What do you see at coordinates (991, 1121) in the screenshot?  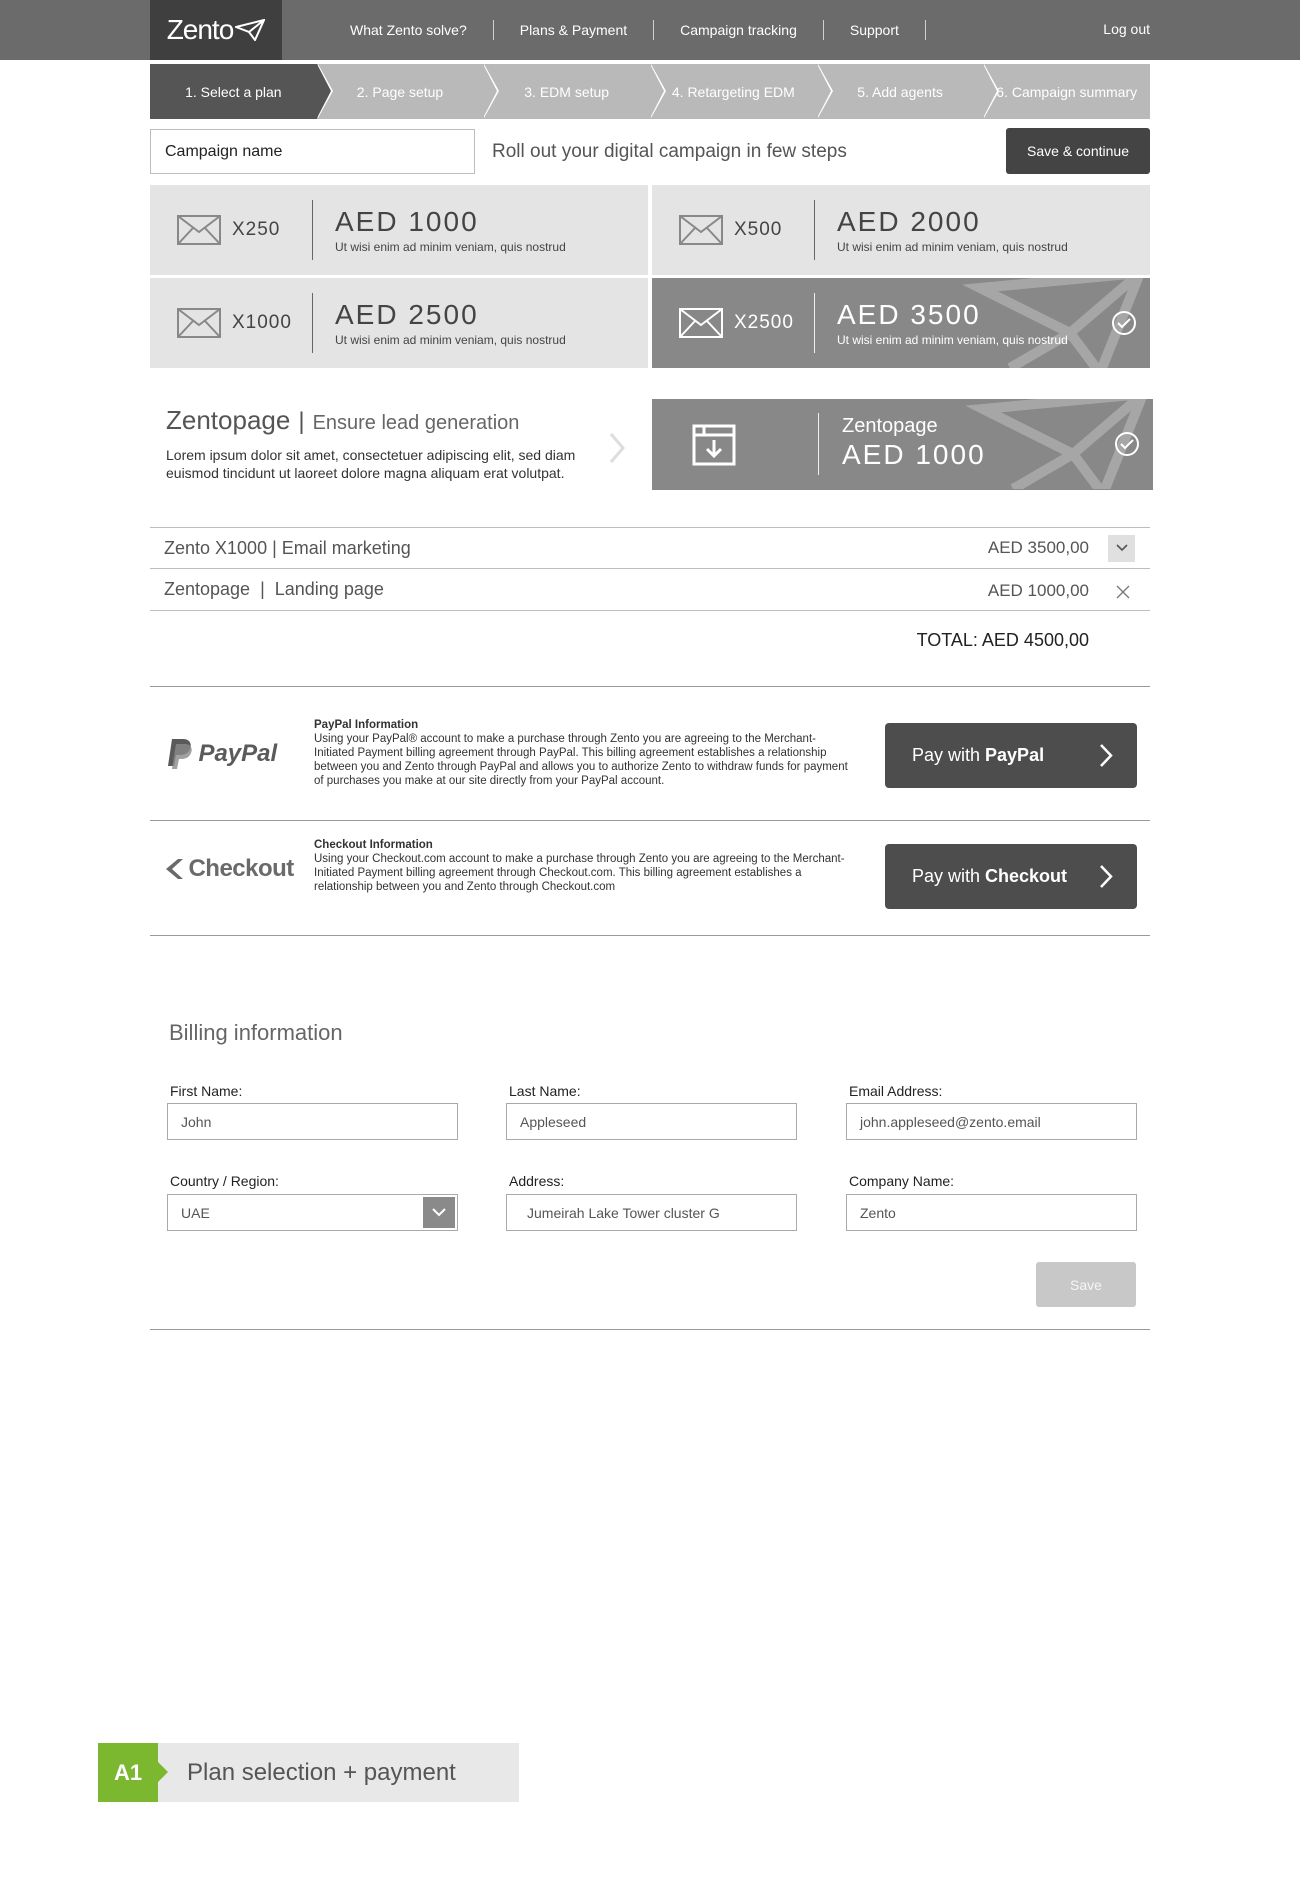 I see `email-field: john.appleseed@zento.email` at bounding box center [991, 1121].